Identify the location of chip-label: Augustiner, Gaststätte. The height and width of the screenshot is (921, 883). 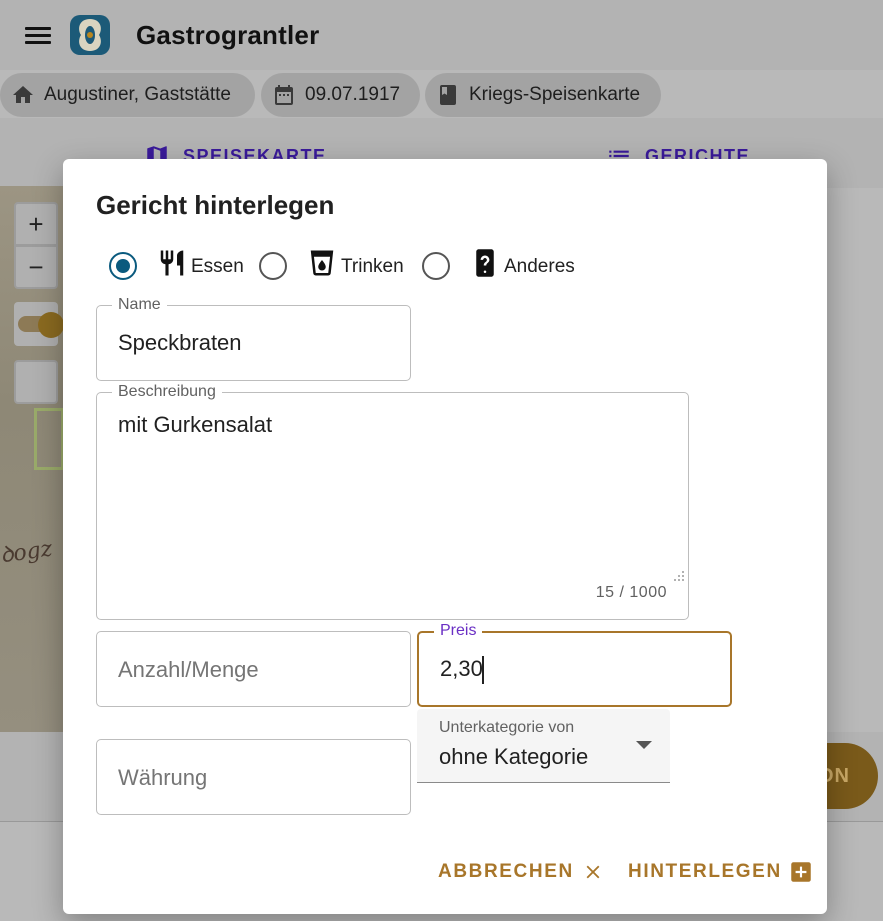
(137, 94).